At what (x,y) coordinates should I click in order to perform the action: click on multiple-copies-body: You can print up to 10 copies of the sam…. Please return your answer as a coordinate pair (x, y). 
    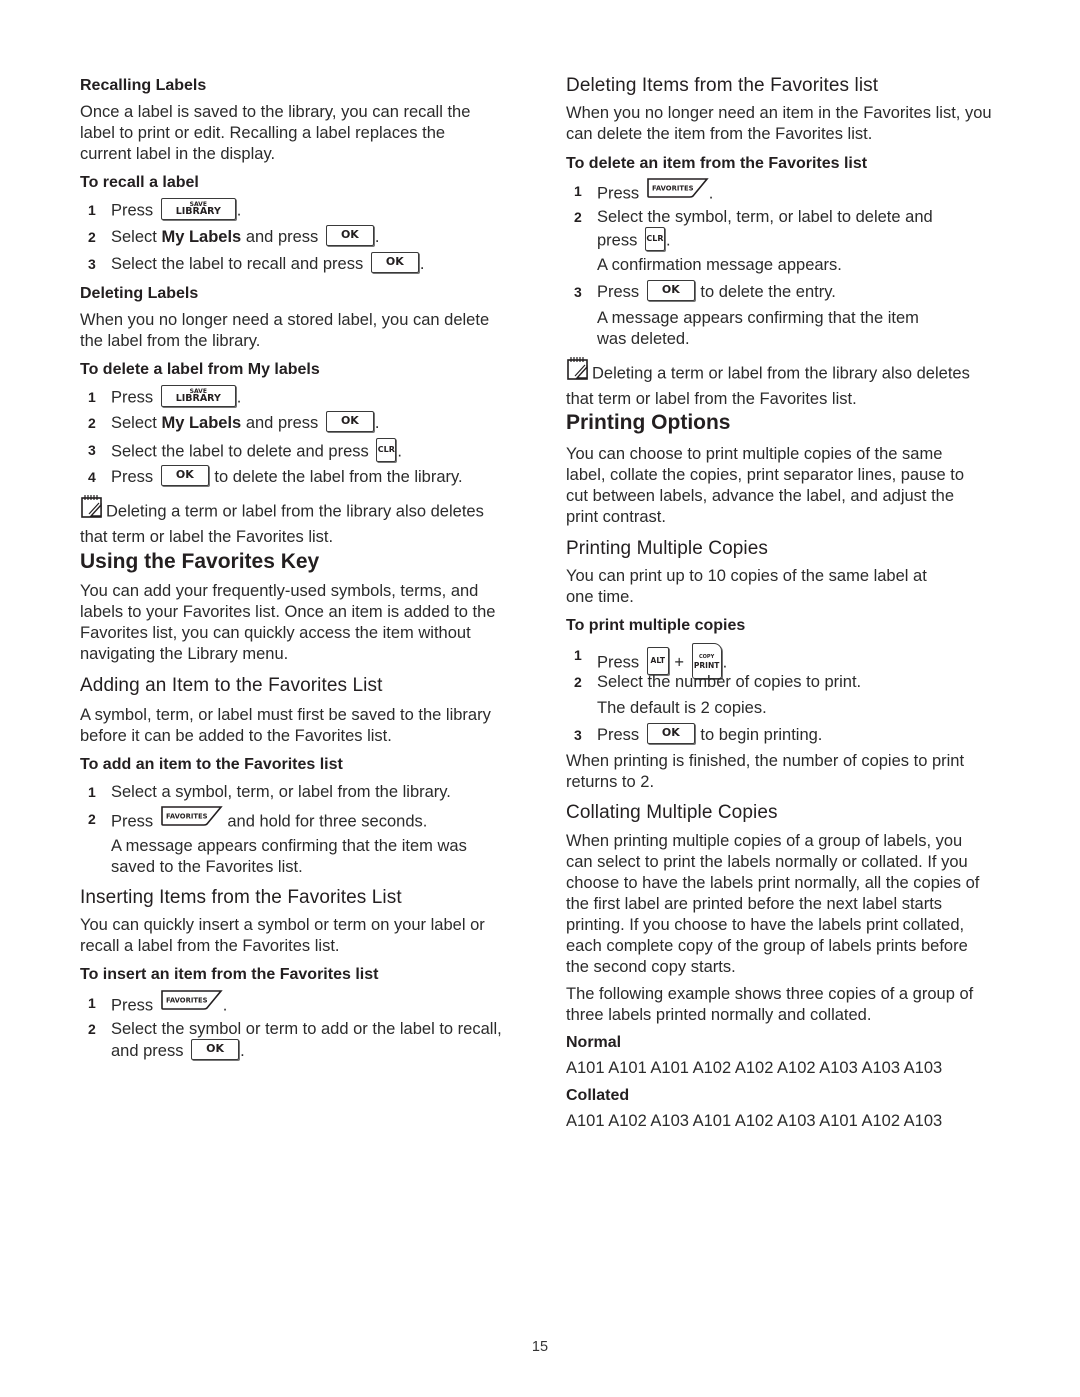
    Looking at the image, I should click on (746, 586).